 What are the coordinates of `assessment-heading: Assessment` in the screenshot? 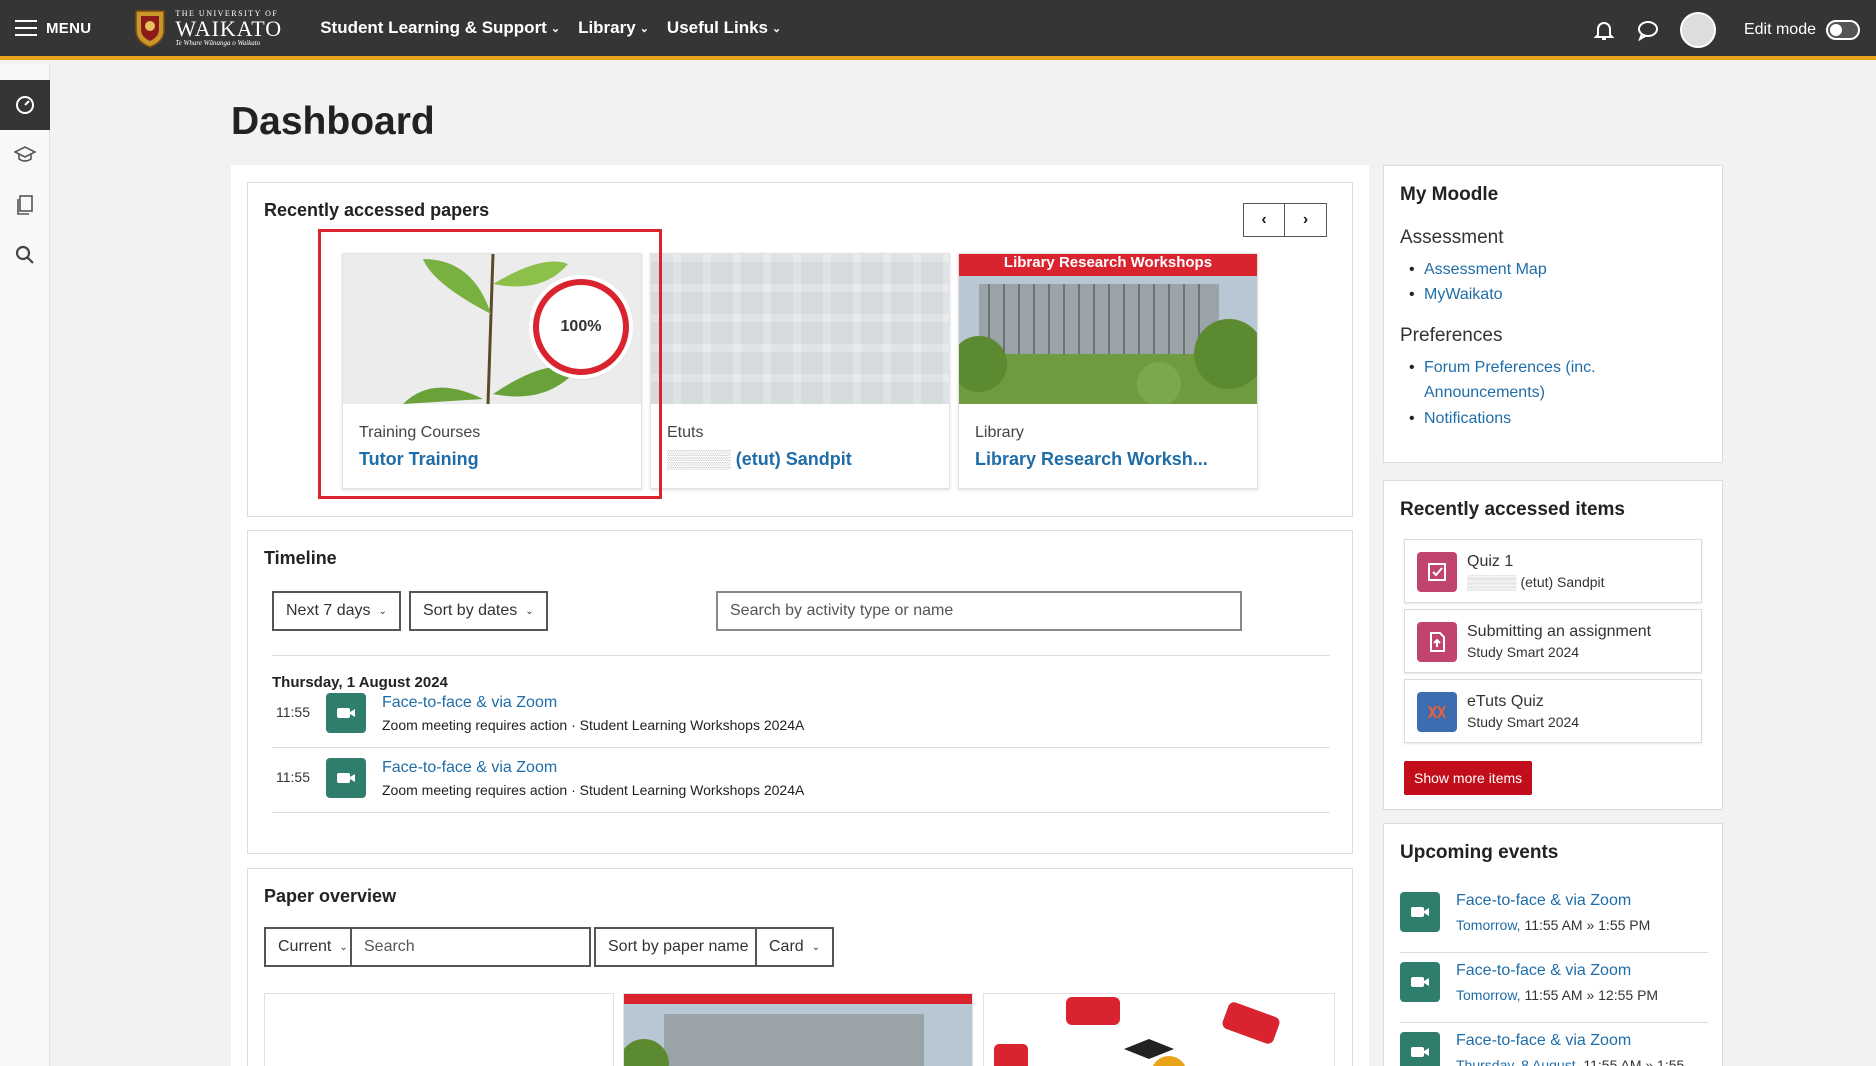 It's located at (1452, 237).